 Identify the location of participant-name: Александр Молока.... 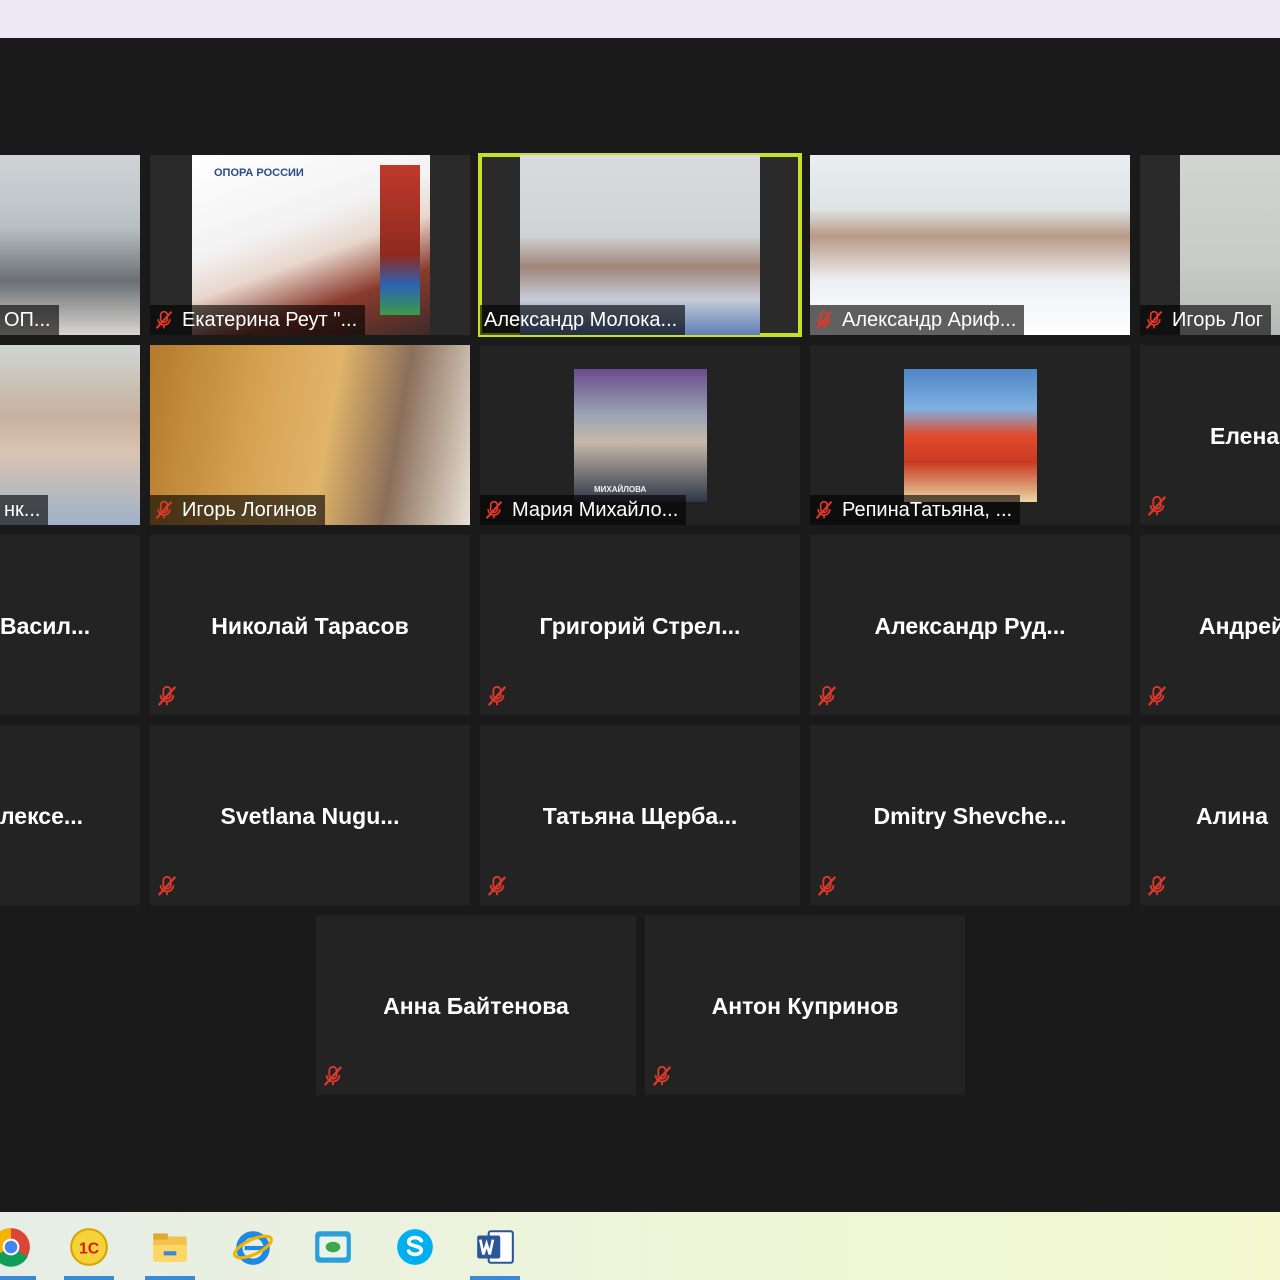
(581, 320).